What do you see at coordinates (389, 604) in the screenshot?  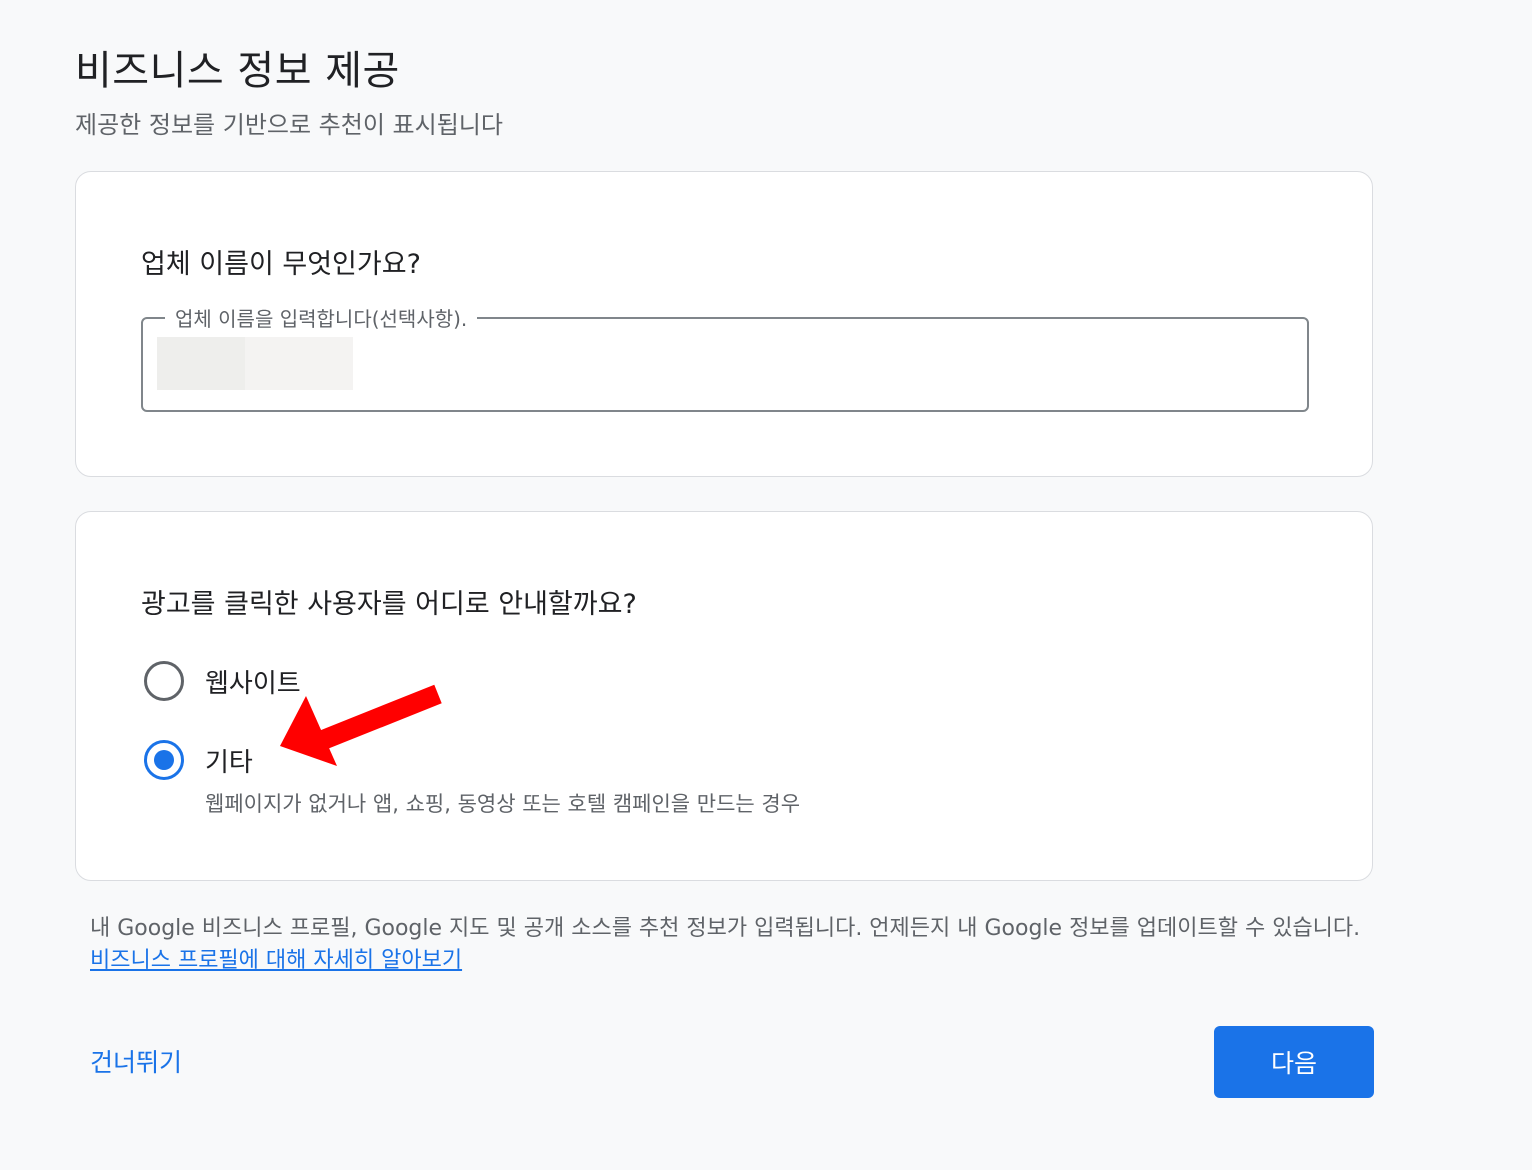 I see `destination-question: 광고를 클릭한 사용자를 어디로 안내할까요?` at bounding box center [389, 604].